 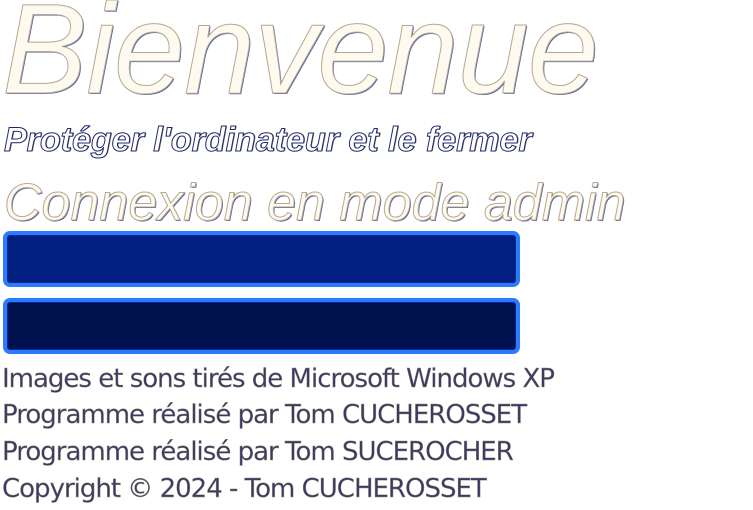 I want to click on username-field, so click(x=261, y=259).